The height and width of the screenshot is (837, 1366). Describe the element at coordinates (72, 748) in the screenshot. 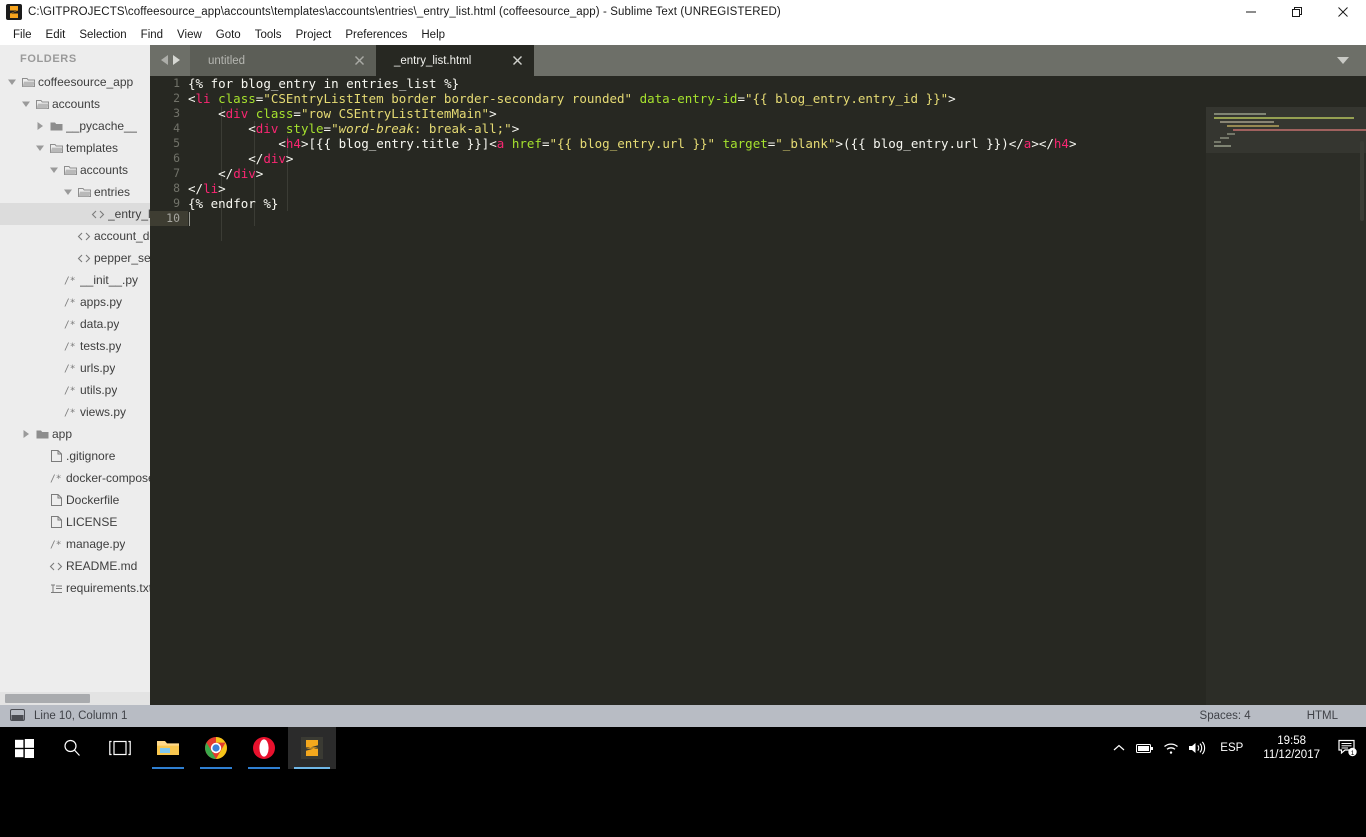

I see `search-icon` at that location.